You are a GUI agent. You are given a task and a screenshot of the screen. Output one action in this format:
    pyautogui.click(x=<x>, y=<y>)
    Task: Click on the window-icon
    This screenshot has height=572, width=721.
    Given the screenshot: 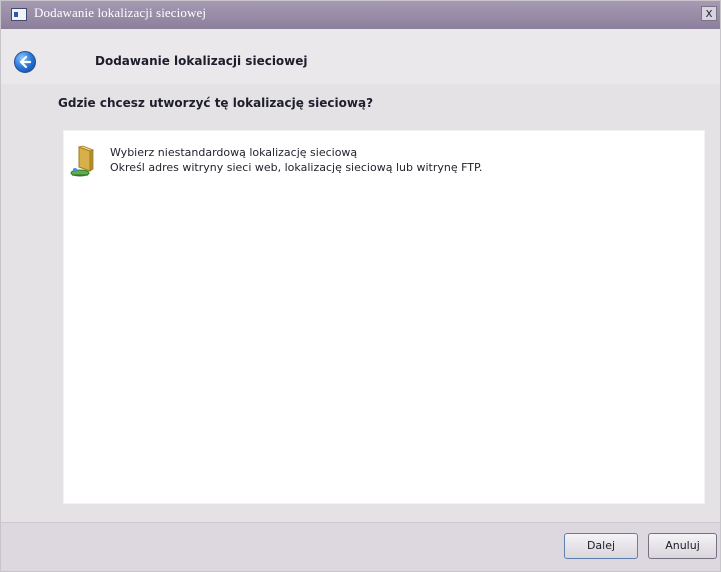 What is the action you would take?
    pyautogui.click(x=19, y=14)
    